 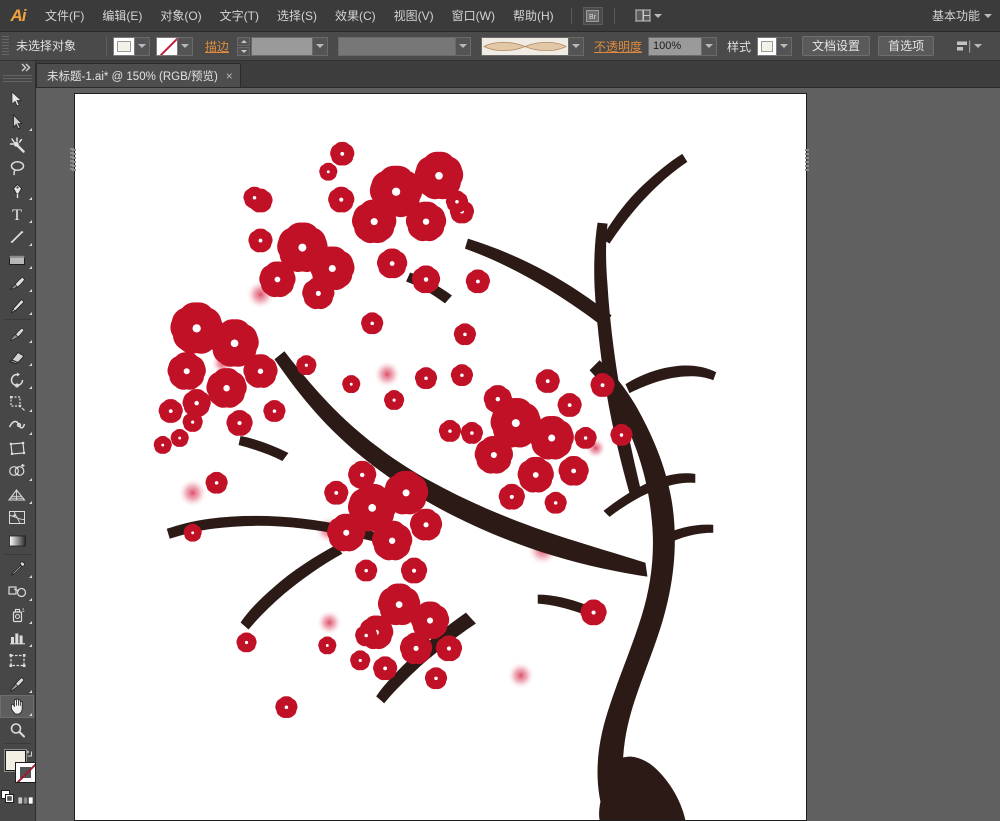 I want to click on tools-panel-collapse-icon, so click(x=18, y=67).